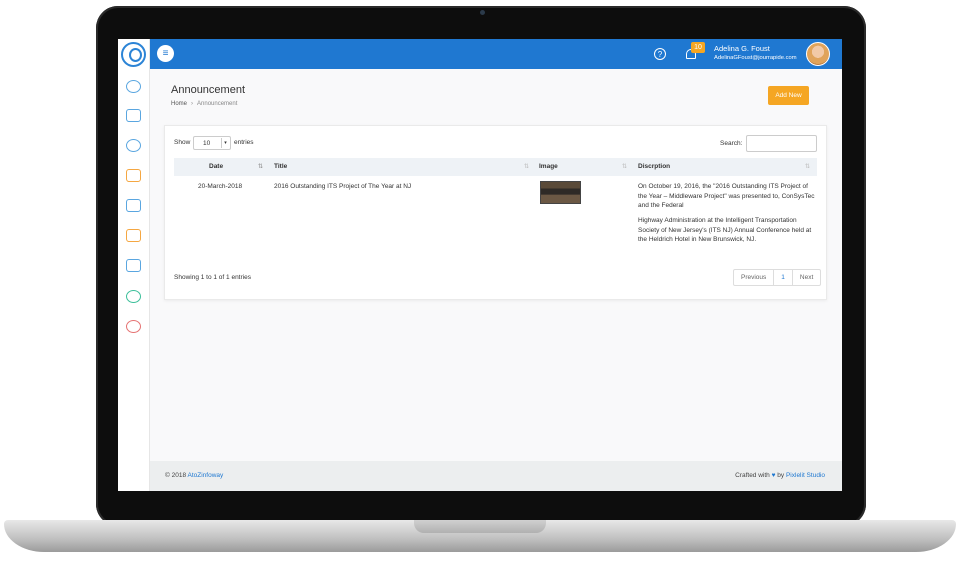 Image resolution: width=960 pixels, height=569 pixels. I want to click on announcement-thumbnail, so click(560, 192).